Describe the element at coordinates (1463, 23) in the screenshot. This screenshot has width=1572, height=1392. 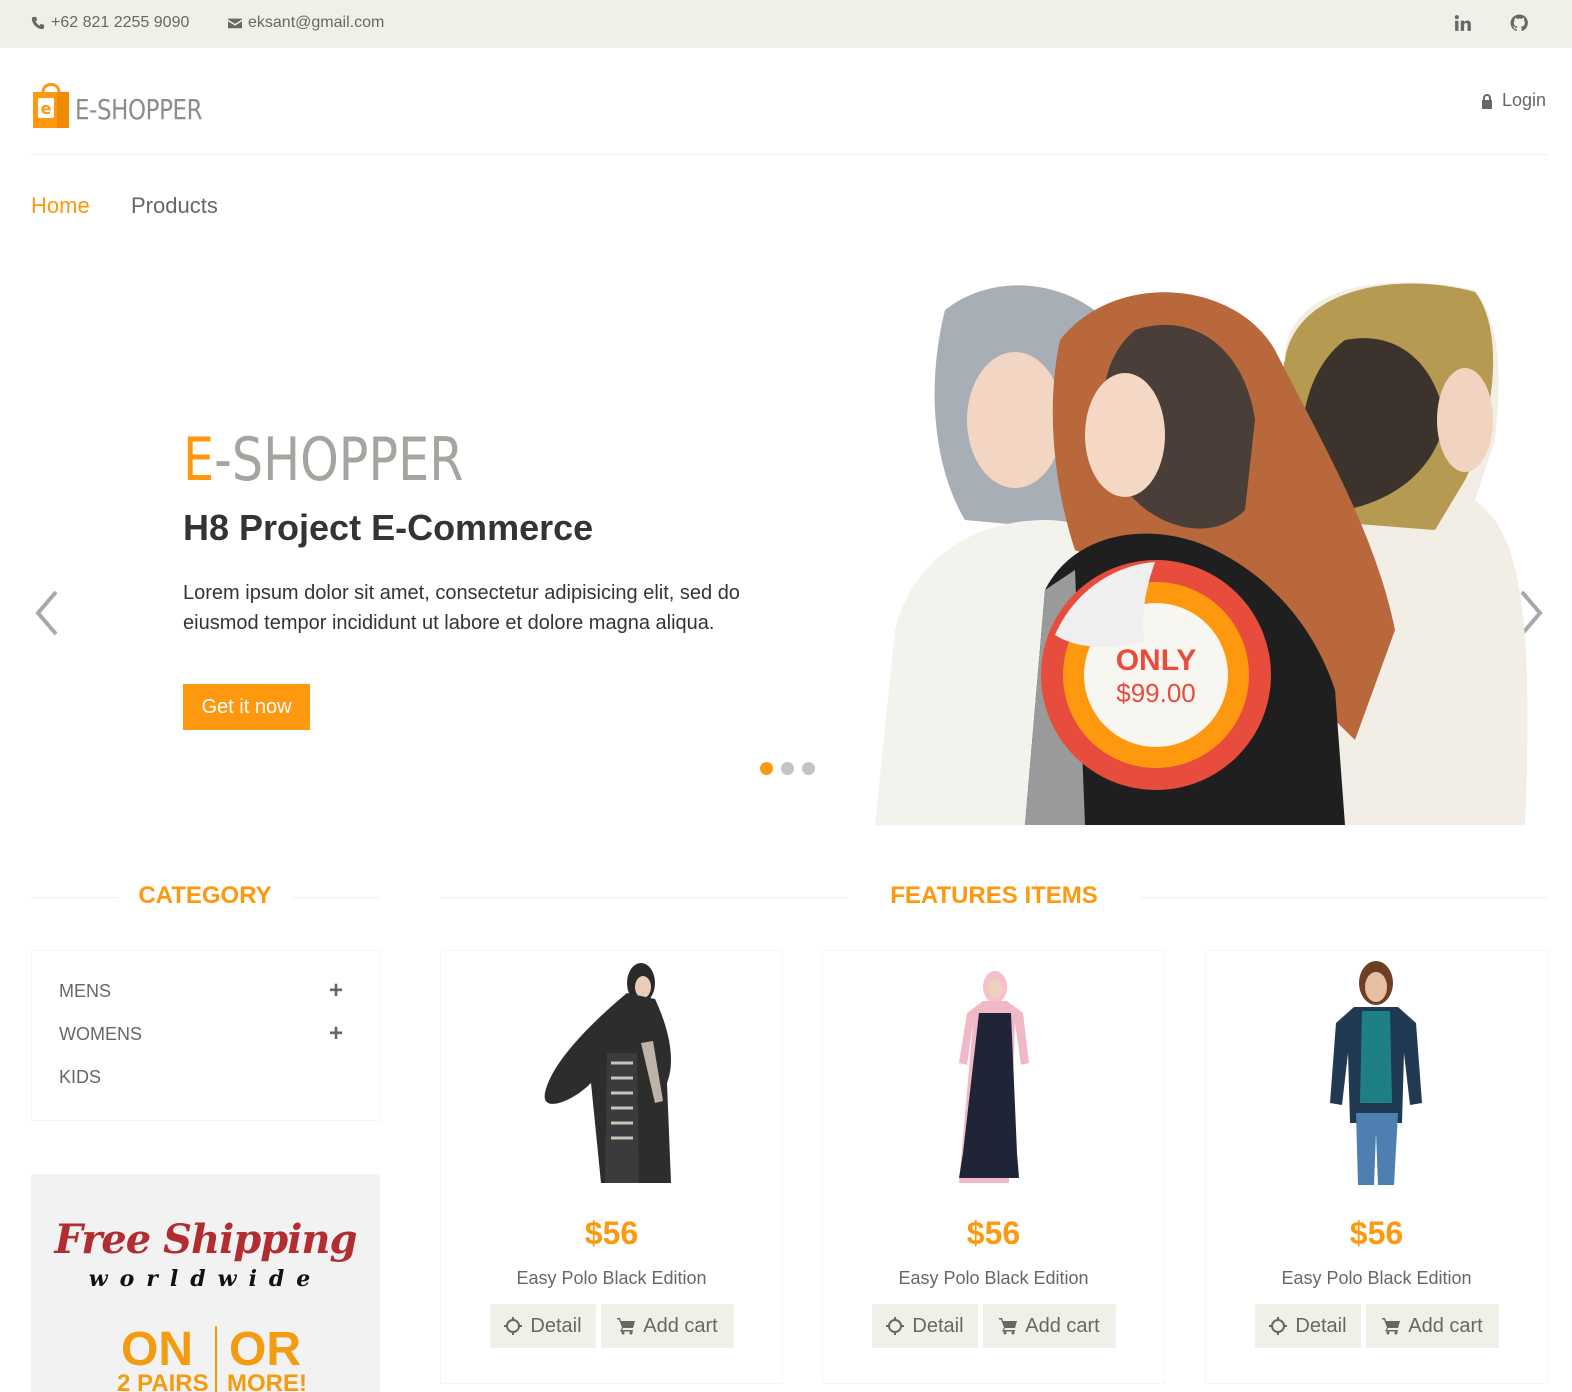
I see `linkedin-icon` at that location.